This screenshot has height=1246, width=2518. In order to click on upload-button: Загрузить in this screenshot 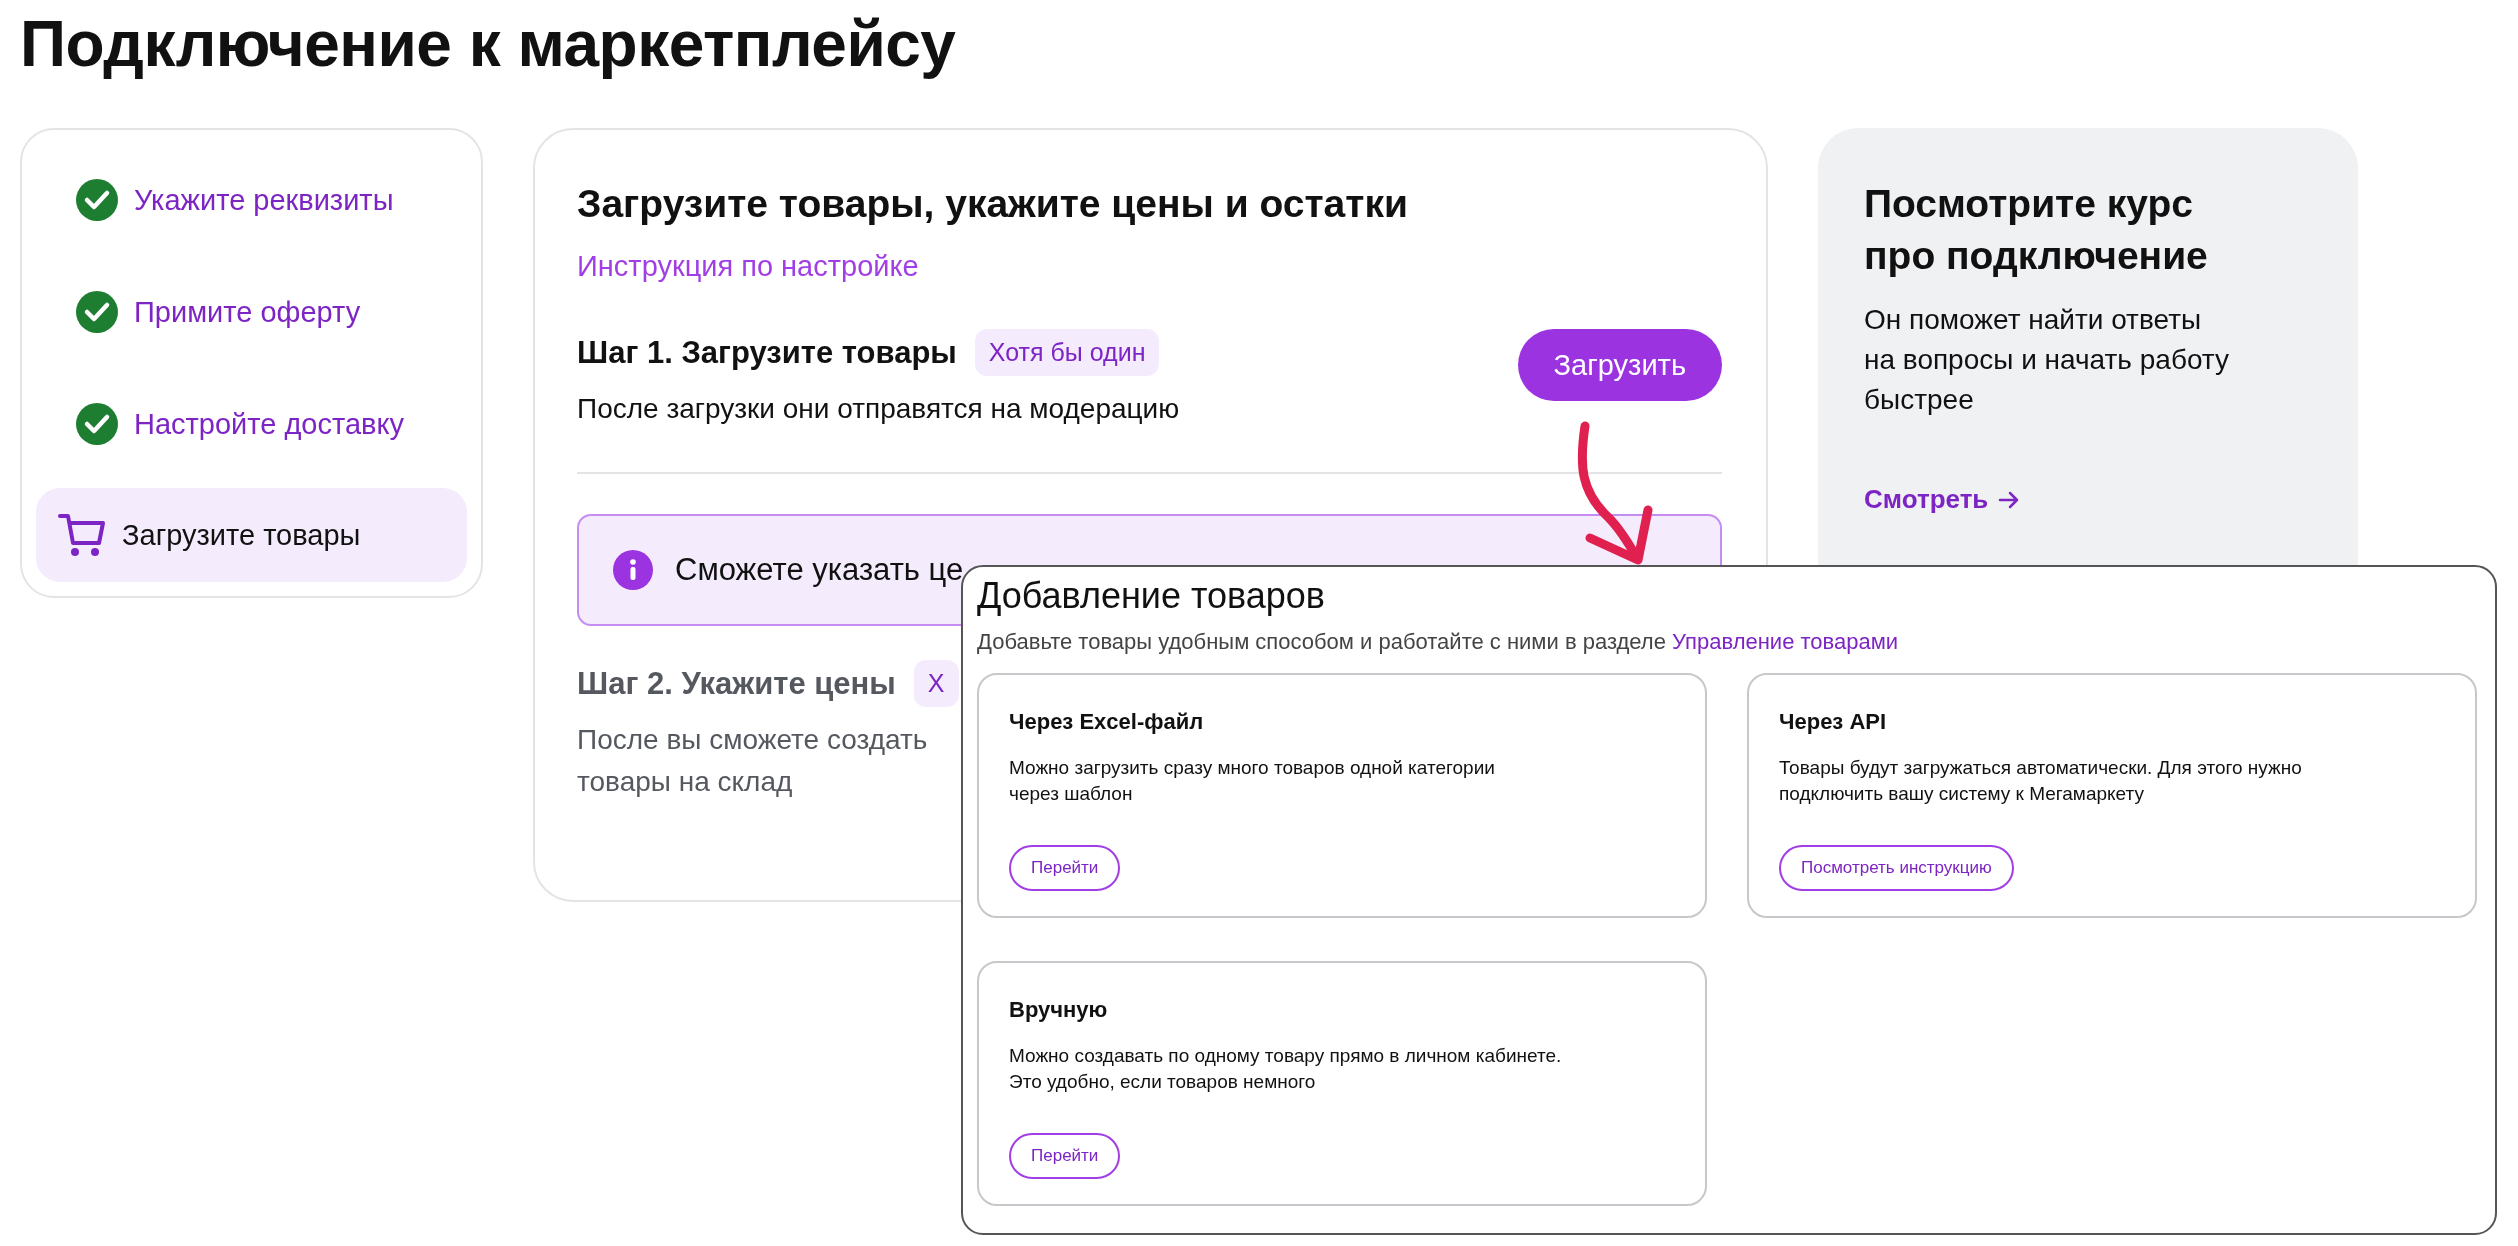, I will do `click(1619, 365)`.